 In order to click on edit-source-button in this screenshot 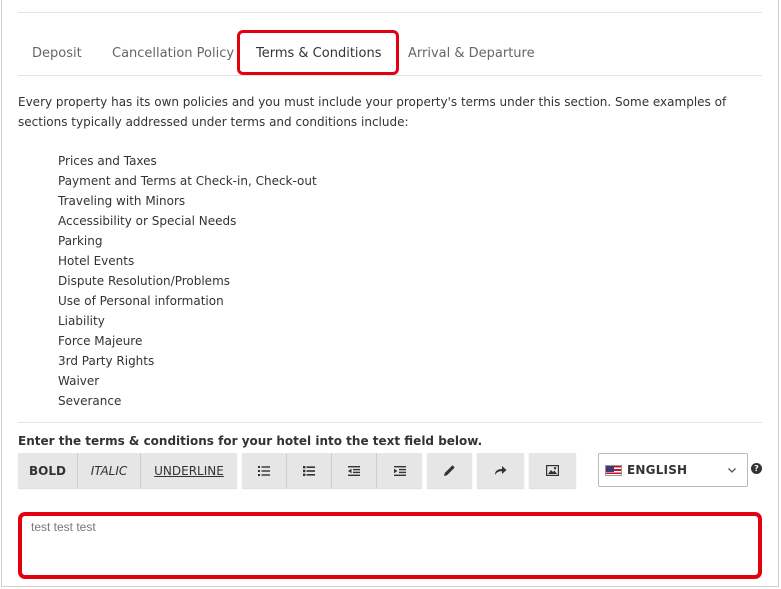, I will do `click(449, 470)`.